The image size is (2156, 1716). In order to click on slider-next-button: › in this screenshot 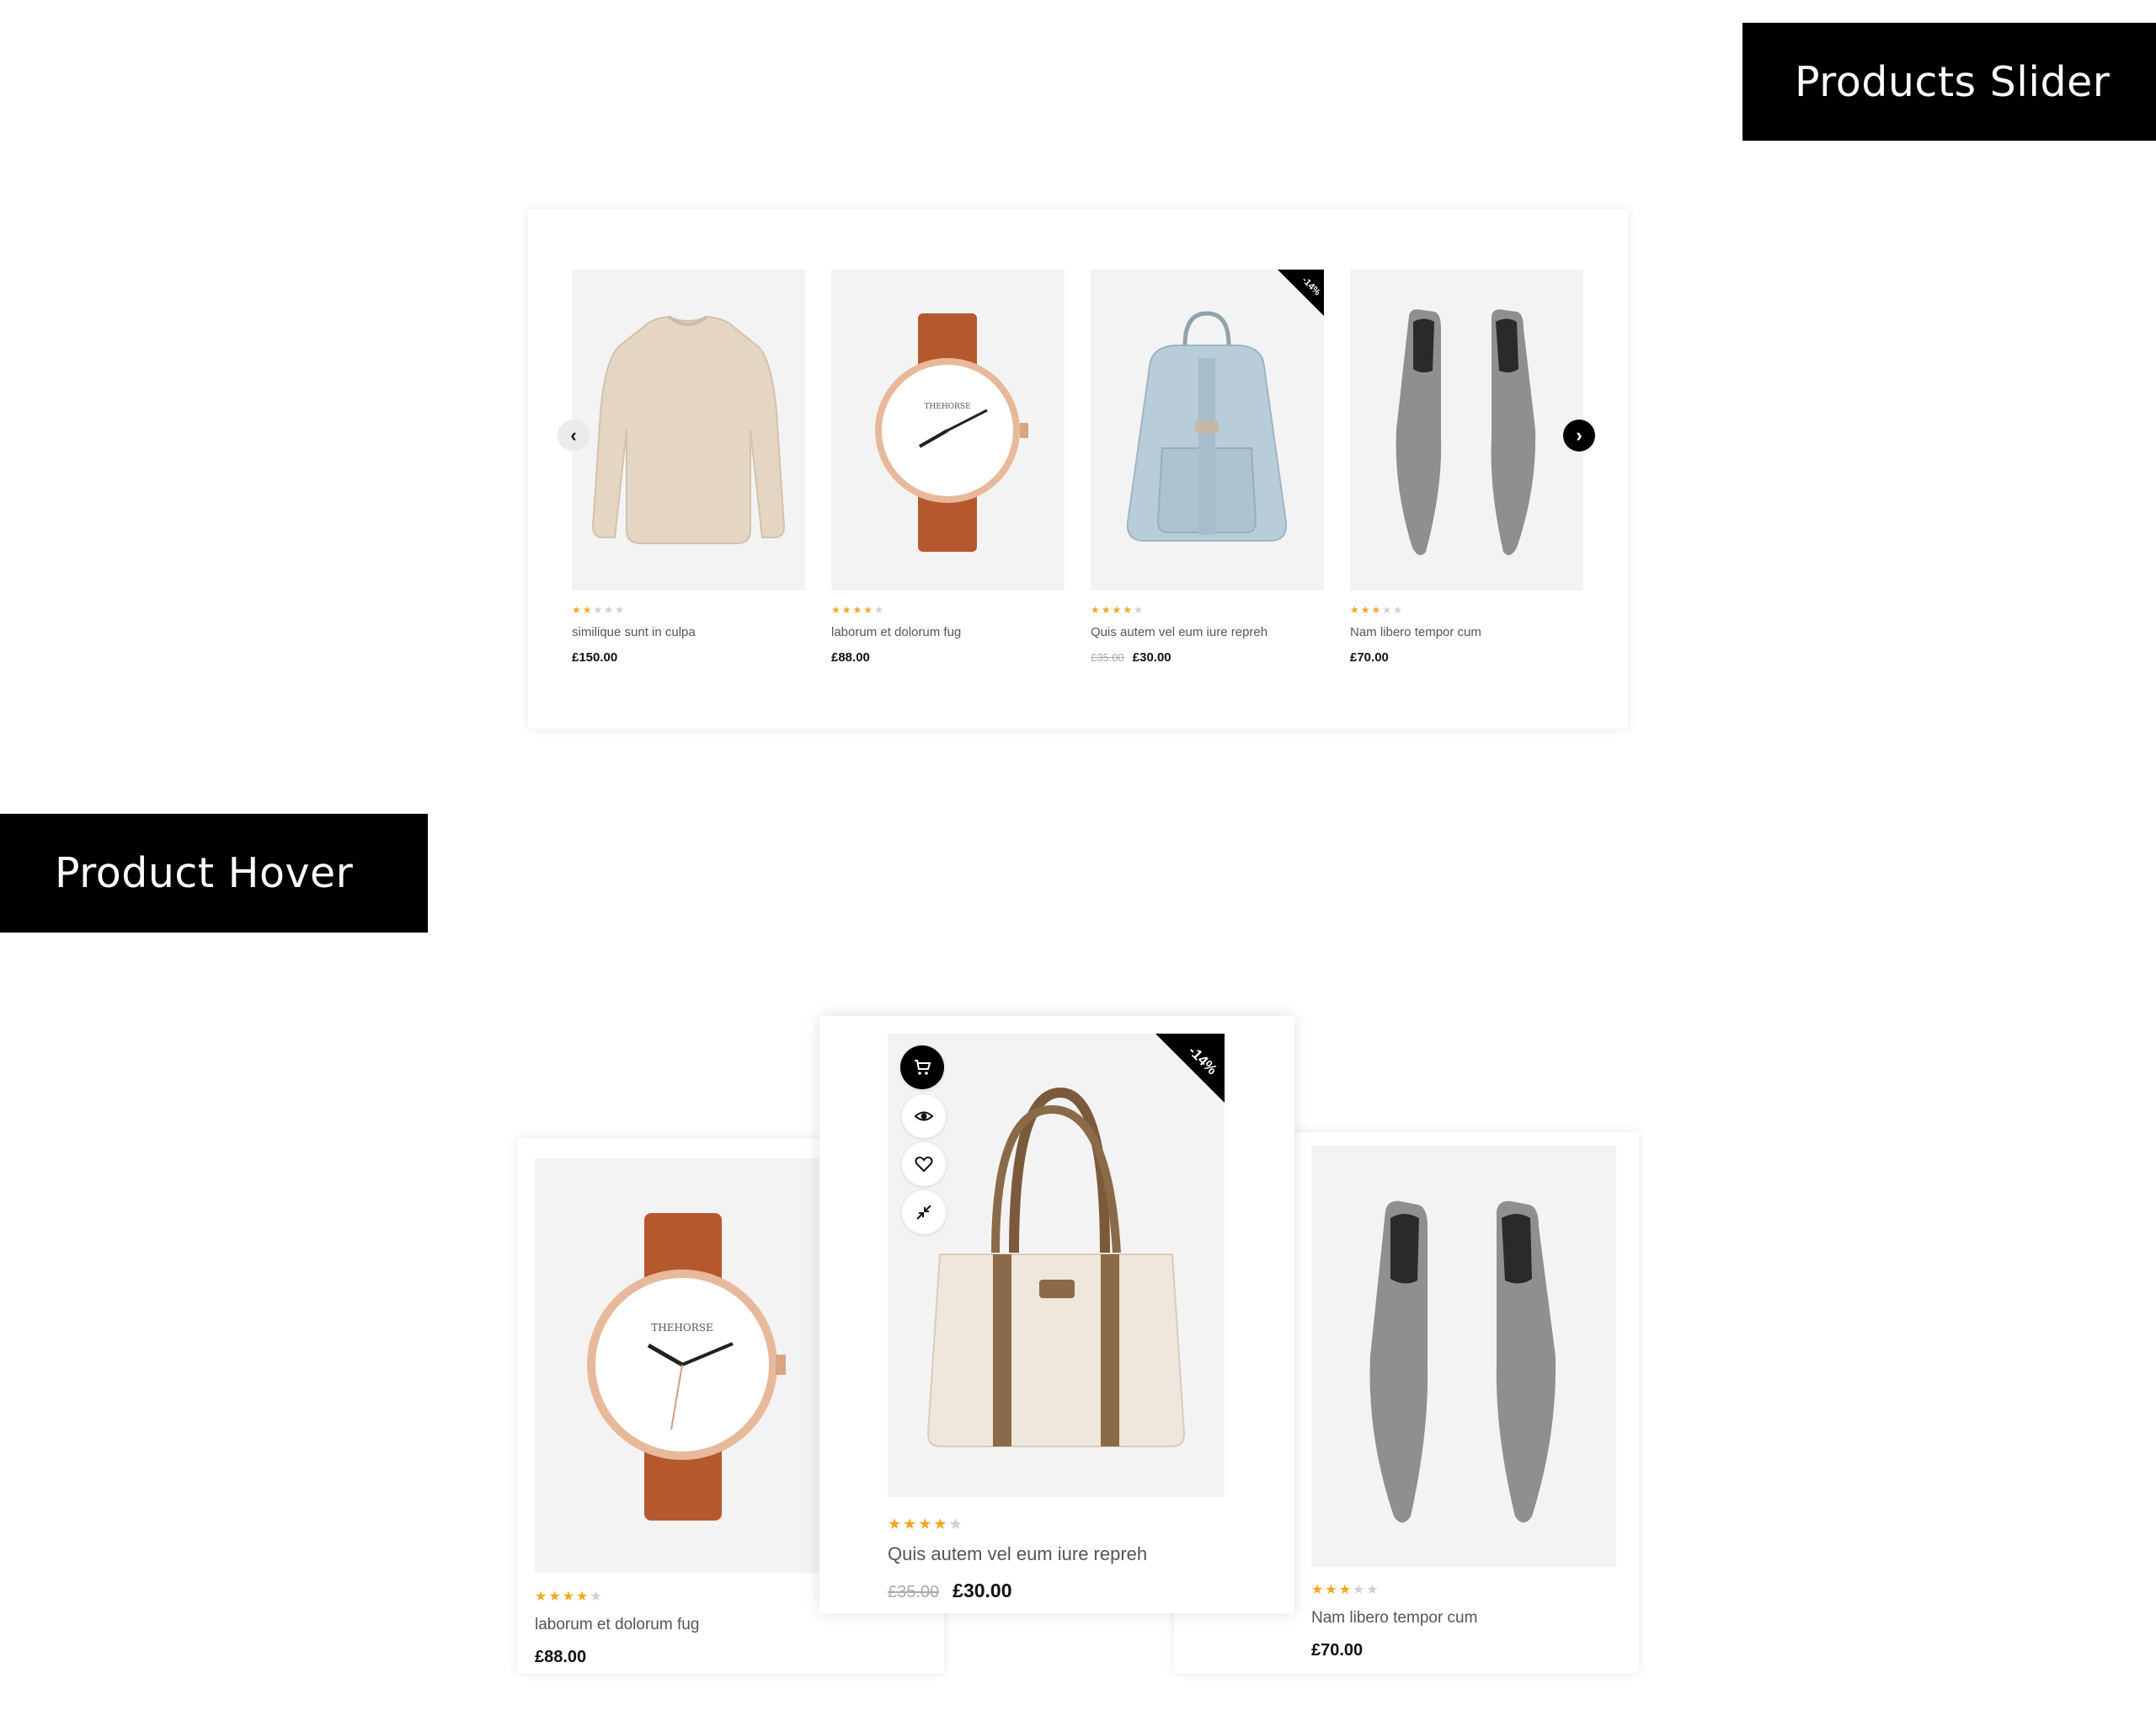, I will do `click(1579, 436)`.